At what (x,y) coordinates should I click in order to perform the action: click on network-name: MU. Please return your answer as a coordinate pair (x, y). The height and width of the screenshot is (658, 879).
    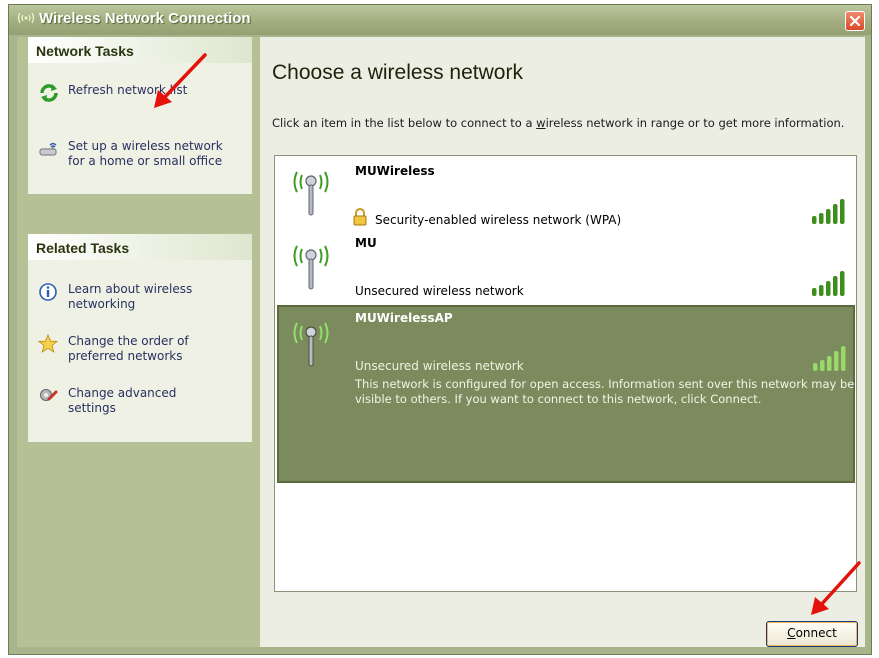
    Looking at the image, I should click on (366, 243).